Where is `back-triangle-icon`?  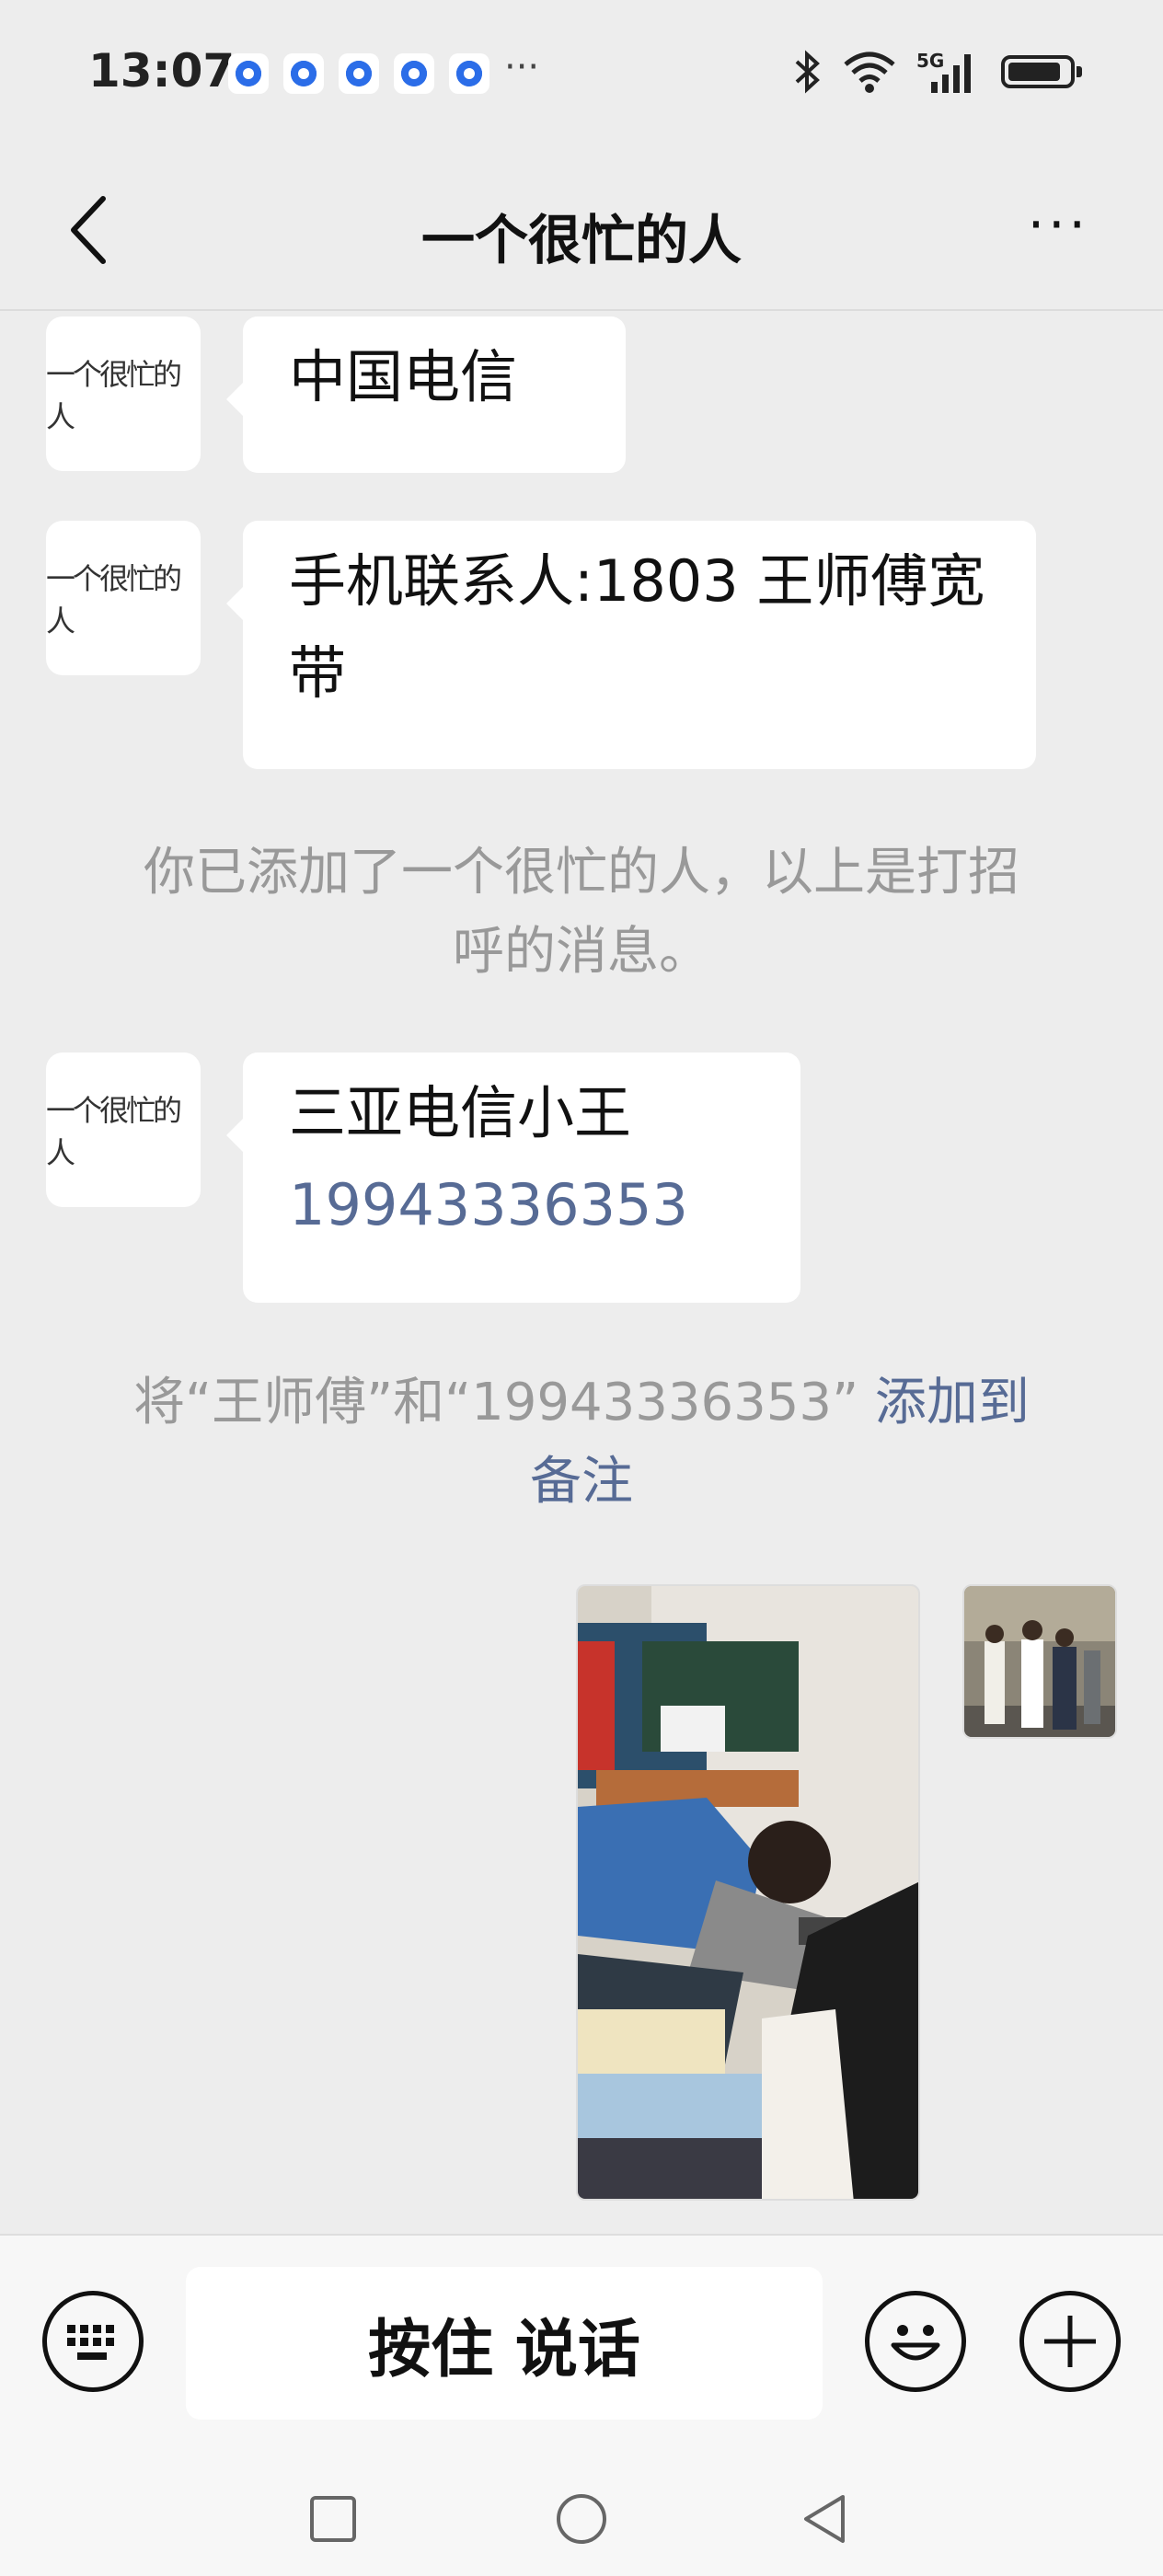
back-triangle-icon is located at coordinates (824, 2519).